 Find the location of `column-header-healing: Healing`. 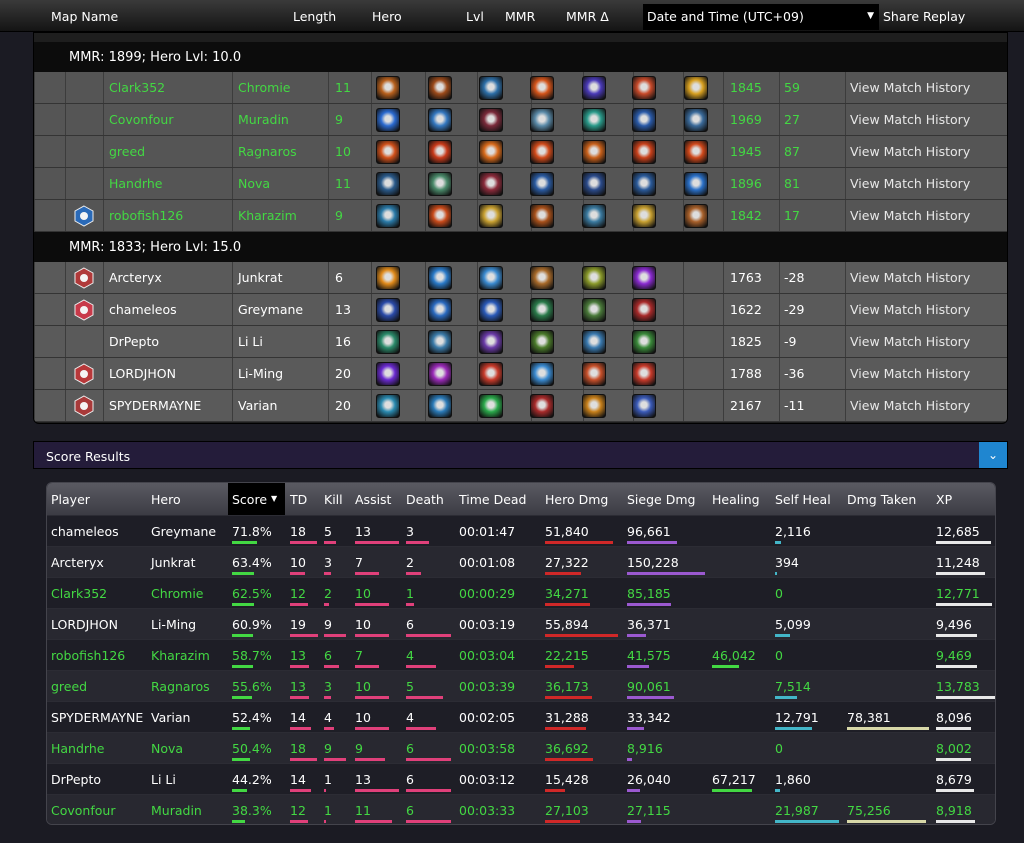

column-header-healing: Healing is located at coordinates (736, 499).